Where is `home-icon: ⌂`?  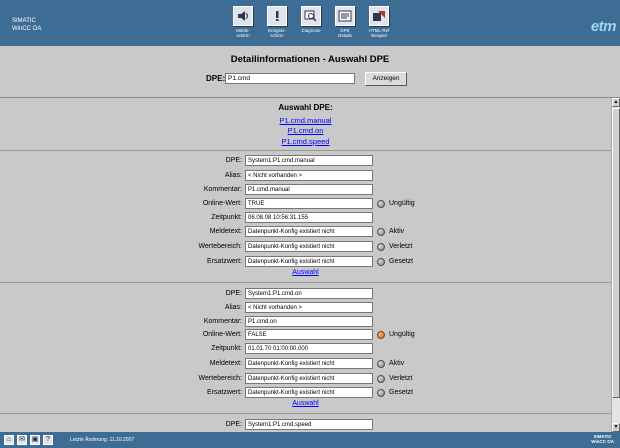 home-icon: ⌂ is located at coordinates (9, 440).